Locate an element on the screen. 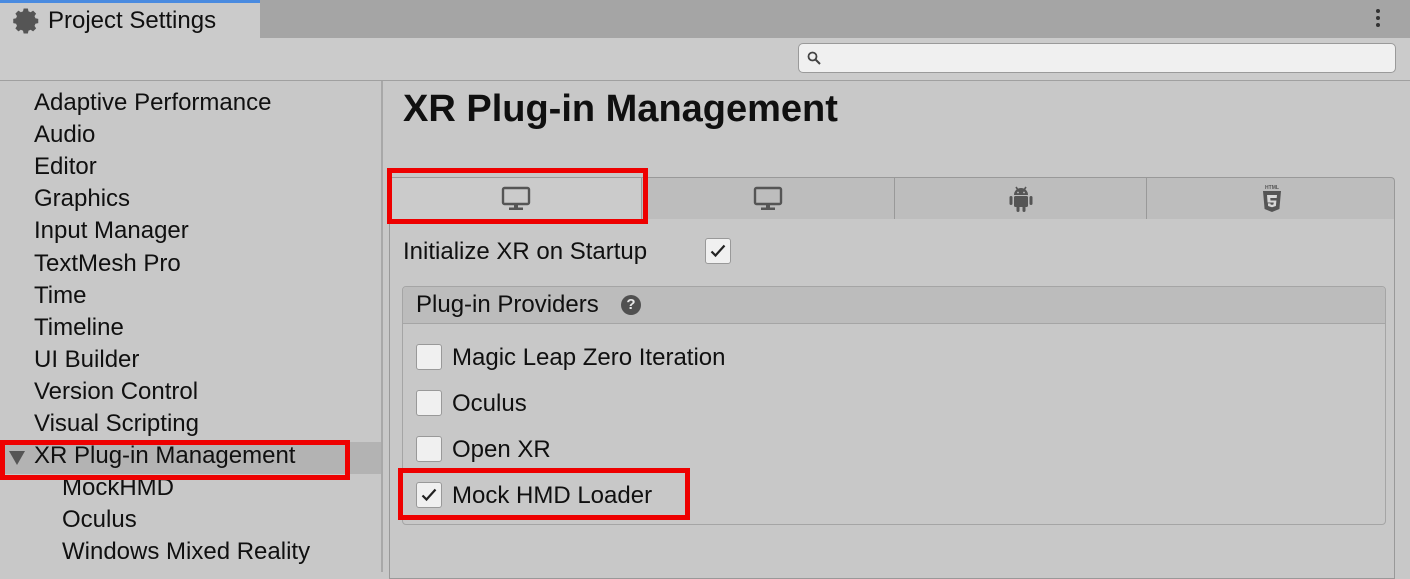  sidebar-item-timeline: Timeline is located at coordinates (79, 329).